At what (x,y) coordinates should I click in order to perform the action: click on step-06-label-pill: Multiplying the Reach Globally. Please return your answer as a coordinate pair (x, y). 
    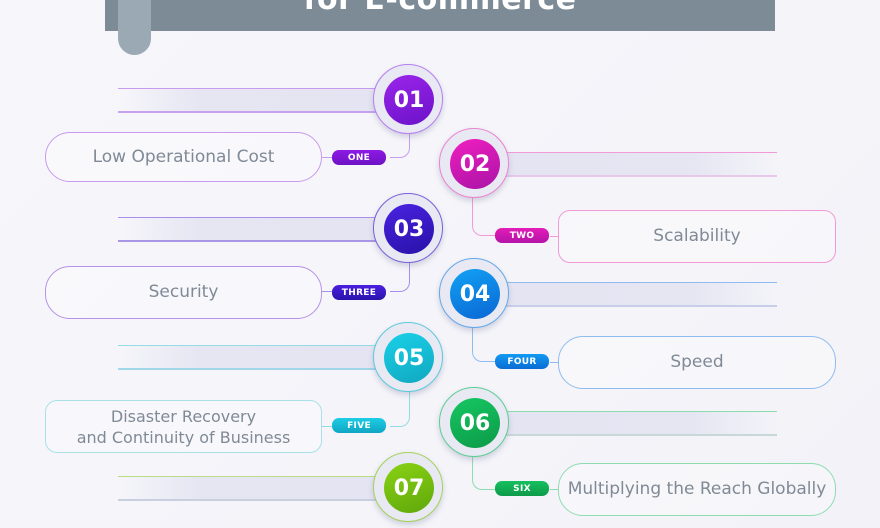
    Looking at the image, I should click on (697, 489).